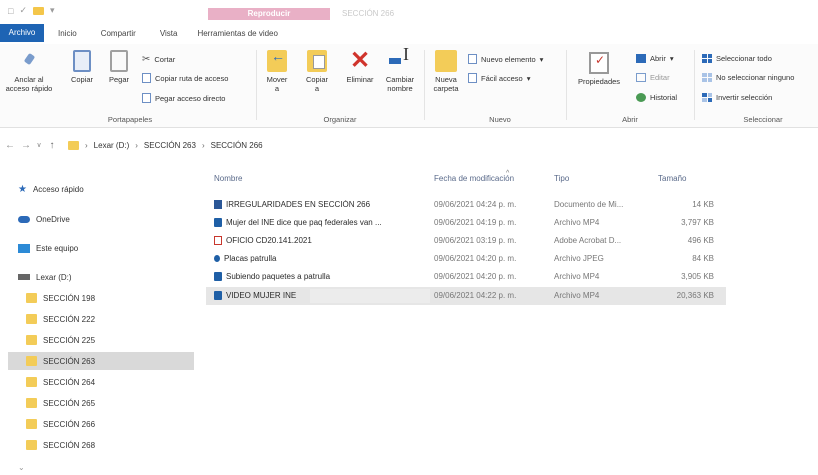 The height and width of the screenshot is (475, 818). What do you see at coordinates (278, 276) in the screenshot?
I see `file-name: Subiendo paquetes a patrulla` at bounding box center [278, 276].